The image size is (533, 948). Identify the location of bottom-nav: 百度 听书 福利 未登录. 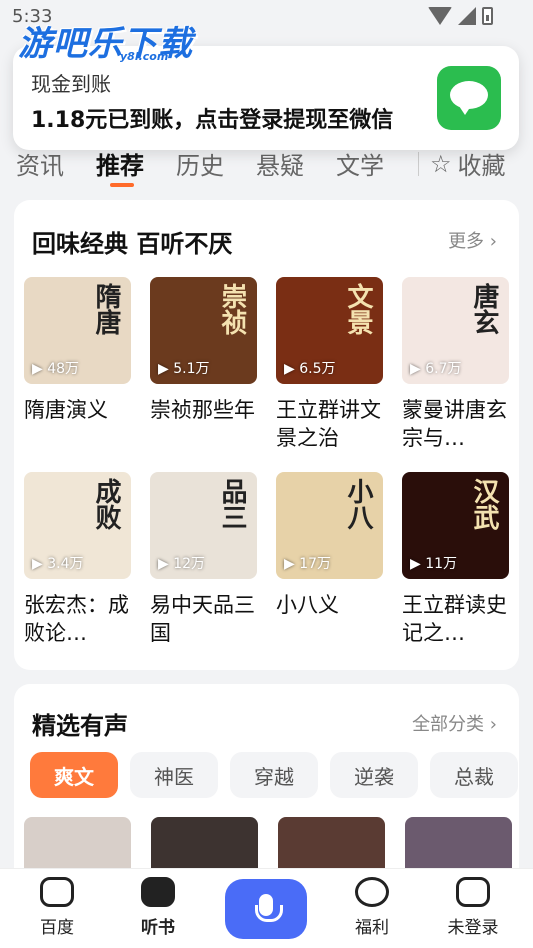
(266, 908).